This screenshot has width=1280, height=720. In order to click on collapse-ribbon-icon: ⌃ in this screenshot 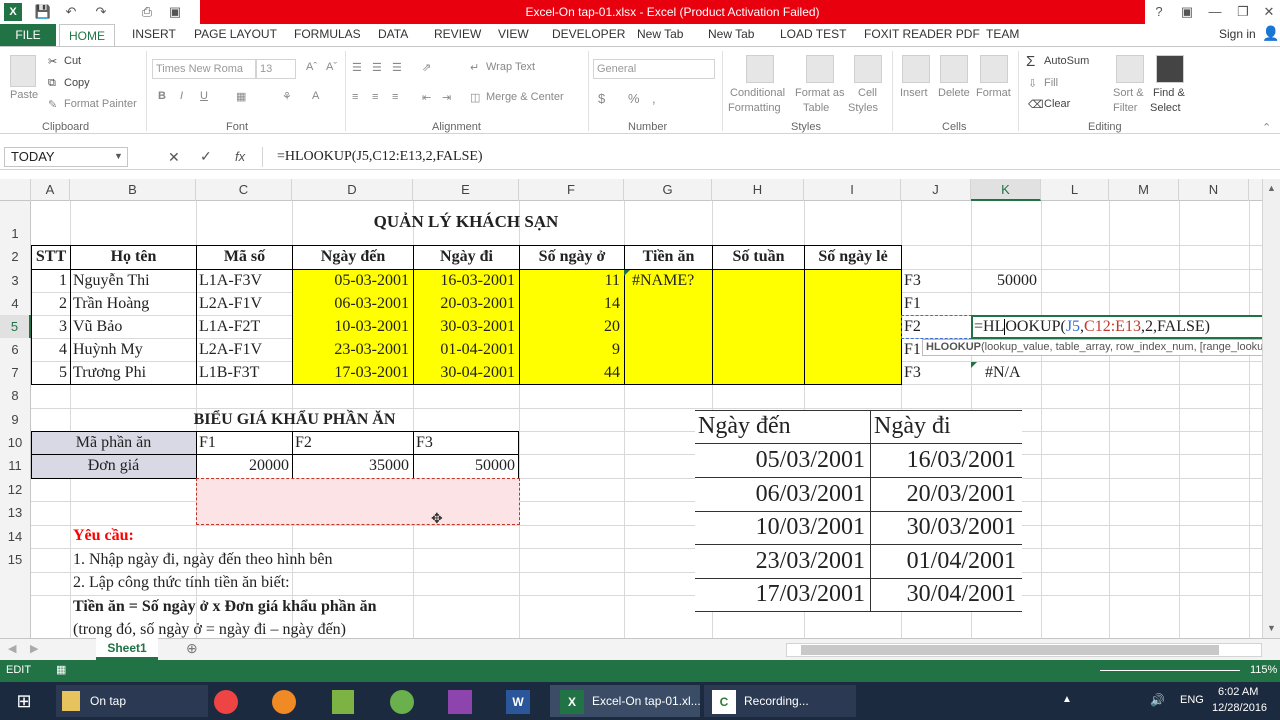, I will do `click(1266, 127)`.